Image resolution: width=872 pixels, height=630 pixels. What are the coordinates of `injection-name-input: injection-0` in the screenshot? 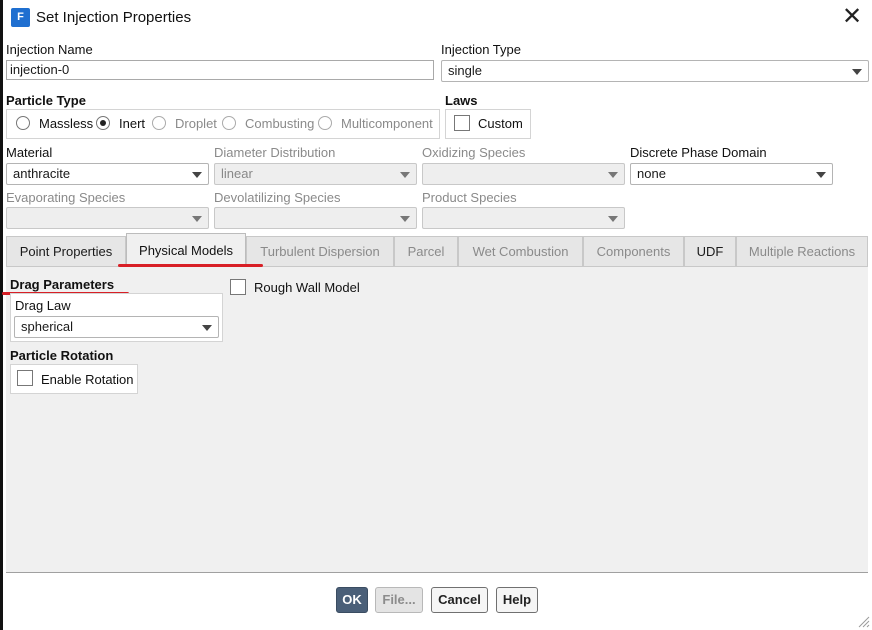 It's located at (220, 70).